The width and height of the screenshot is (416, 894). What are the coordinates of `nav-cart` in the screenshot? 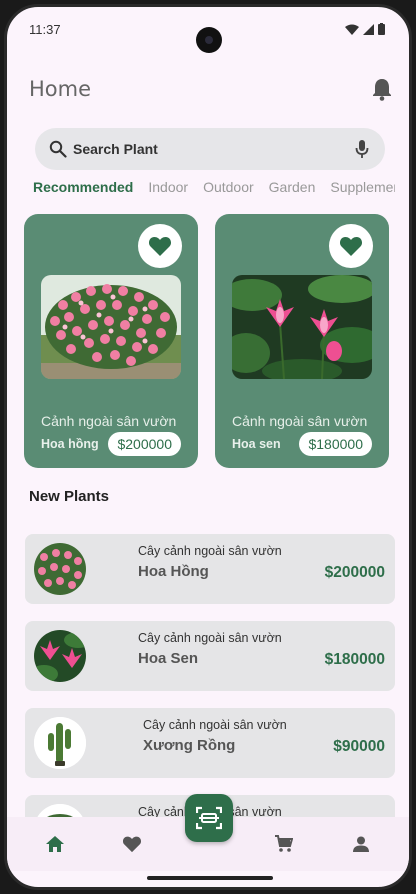 It's located at (284, 844).